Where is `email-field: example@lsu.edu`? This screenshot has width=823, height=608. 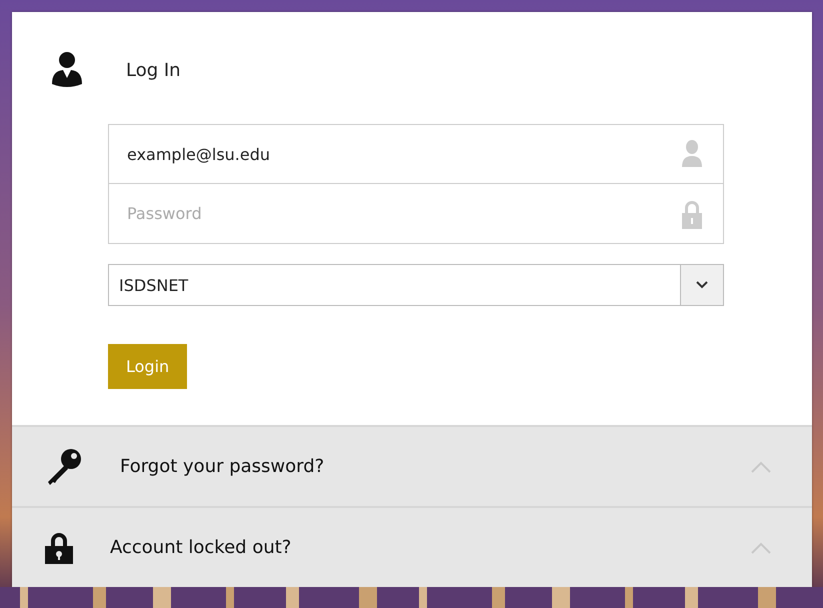
email-field: example@lsu.edu is located at coordinates (416, 154).